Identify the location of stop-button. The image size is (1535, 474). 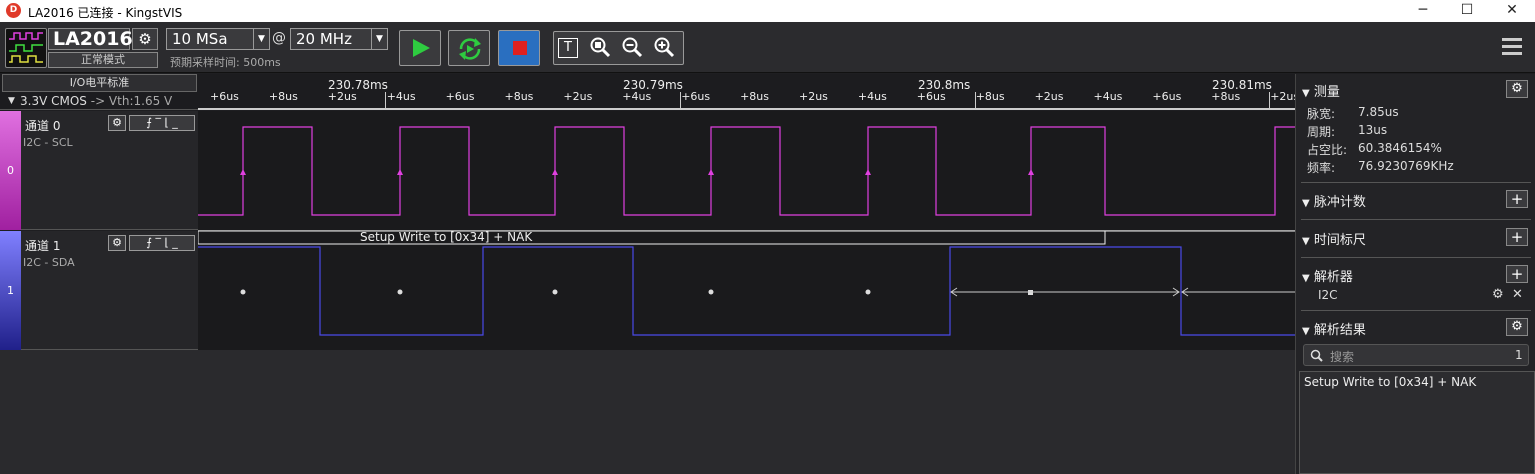
(519, 48).